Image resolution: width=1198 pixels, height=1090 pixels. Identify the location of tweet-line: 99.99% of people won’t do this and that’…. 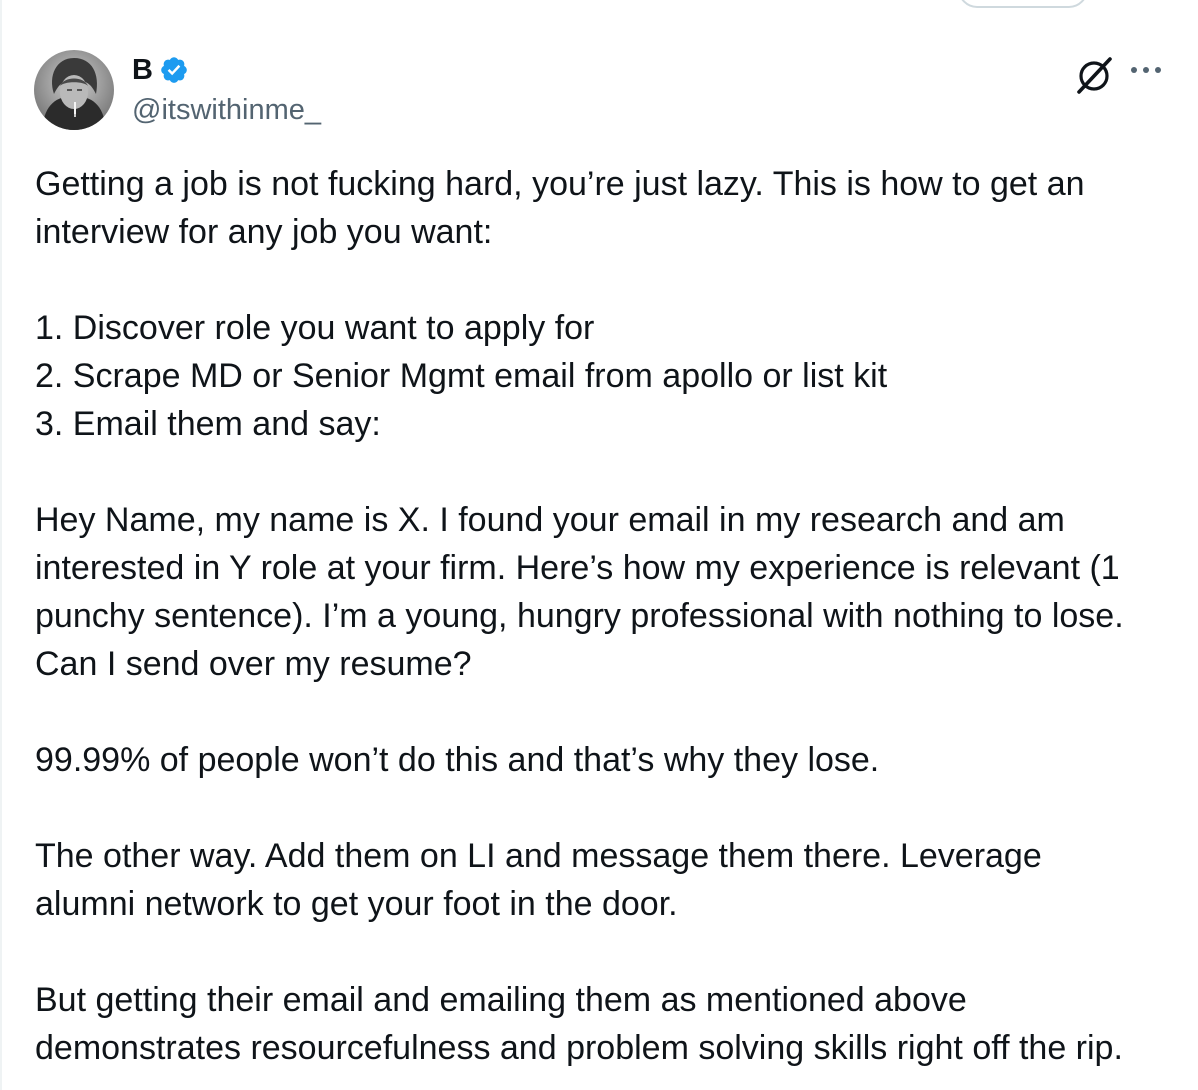
(457, 760).